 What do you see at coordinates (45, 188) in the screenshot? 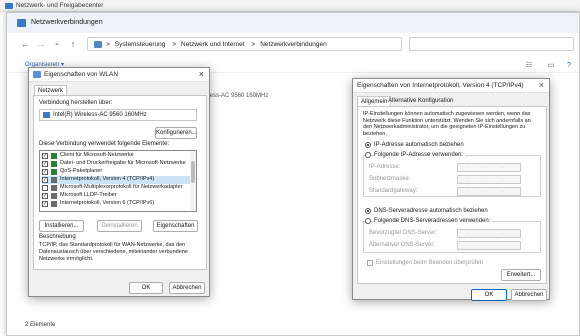
I see `checkbox` at bounding box center [45, 188].